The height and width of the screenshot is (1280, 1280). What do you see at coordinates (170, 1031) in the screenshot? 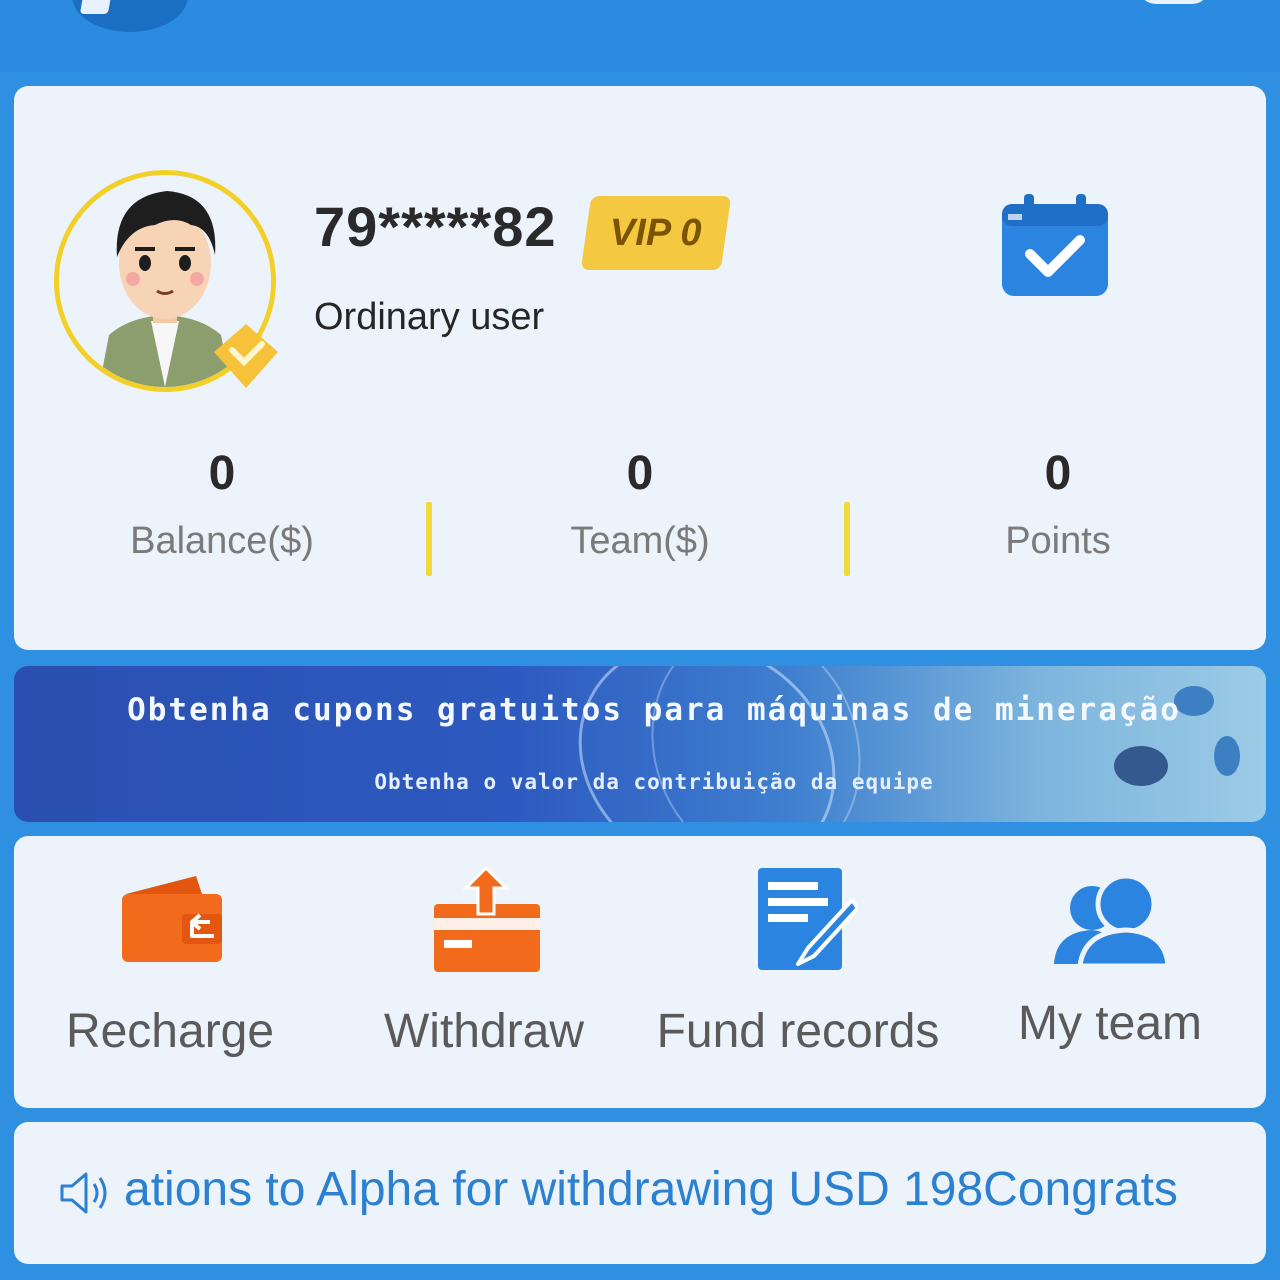
I see `action-label: Recharge` at bounding box center [170, 1031].